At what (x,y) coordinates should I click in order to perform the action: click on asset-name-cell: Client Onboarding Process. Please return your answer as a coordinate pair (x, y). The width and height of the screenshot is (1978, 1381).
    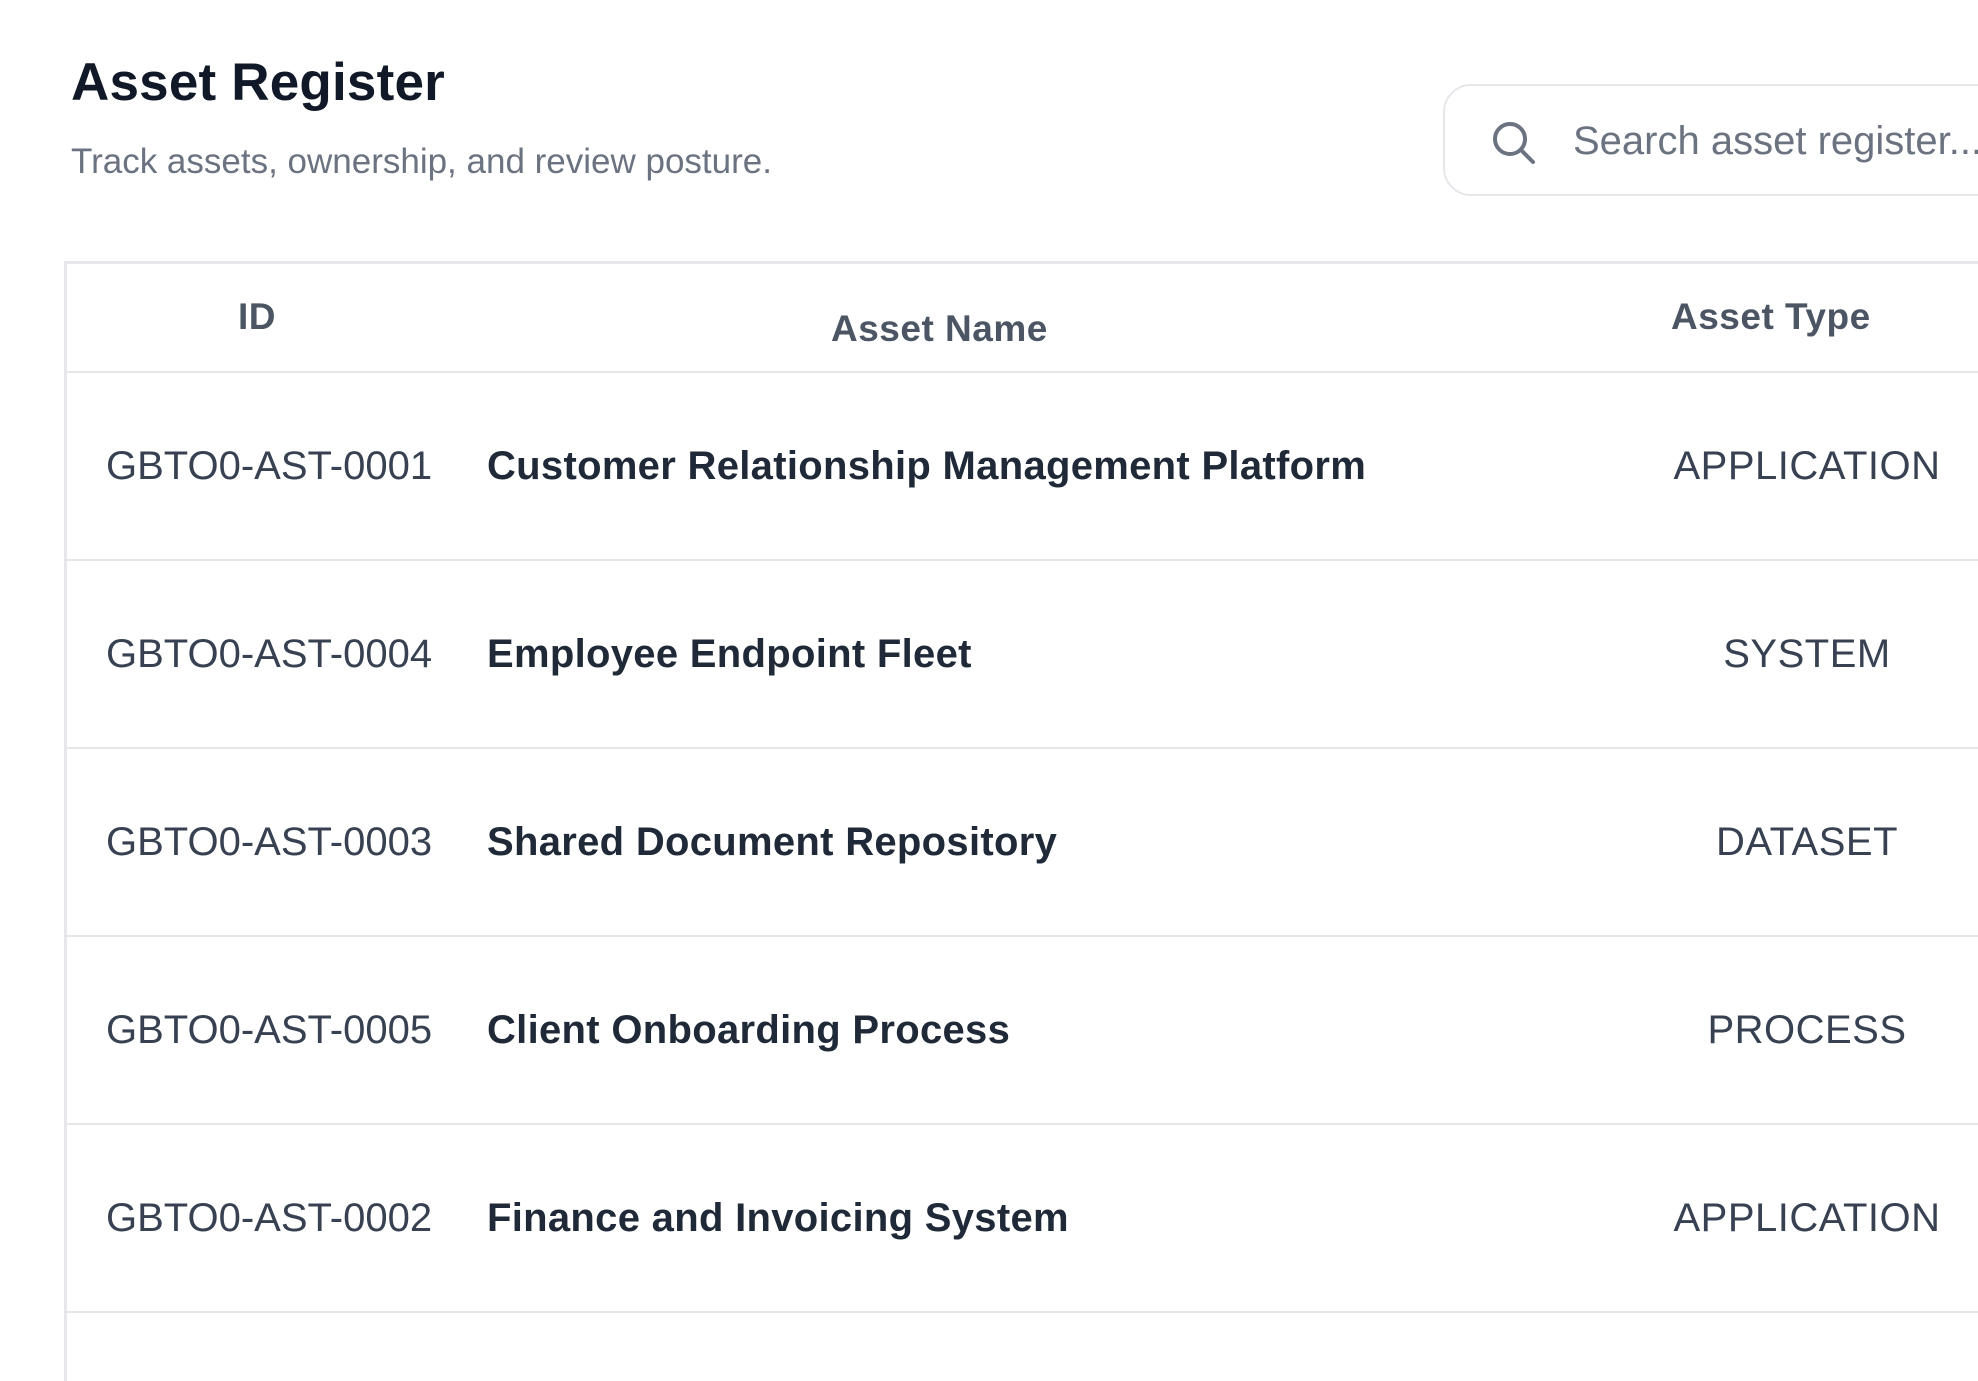
    Looking at the image, I should click on (749, 1029).